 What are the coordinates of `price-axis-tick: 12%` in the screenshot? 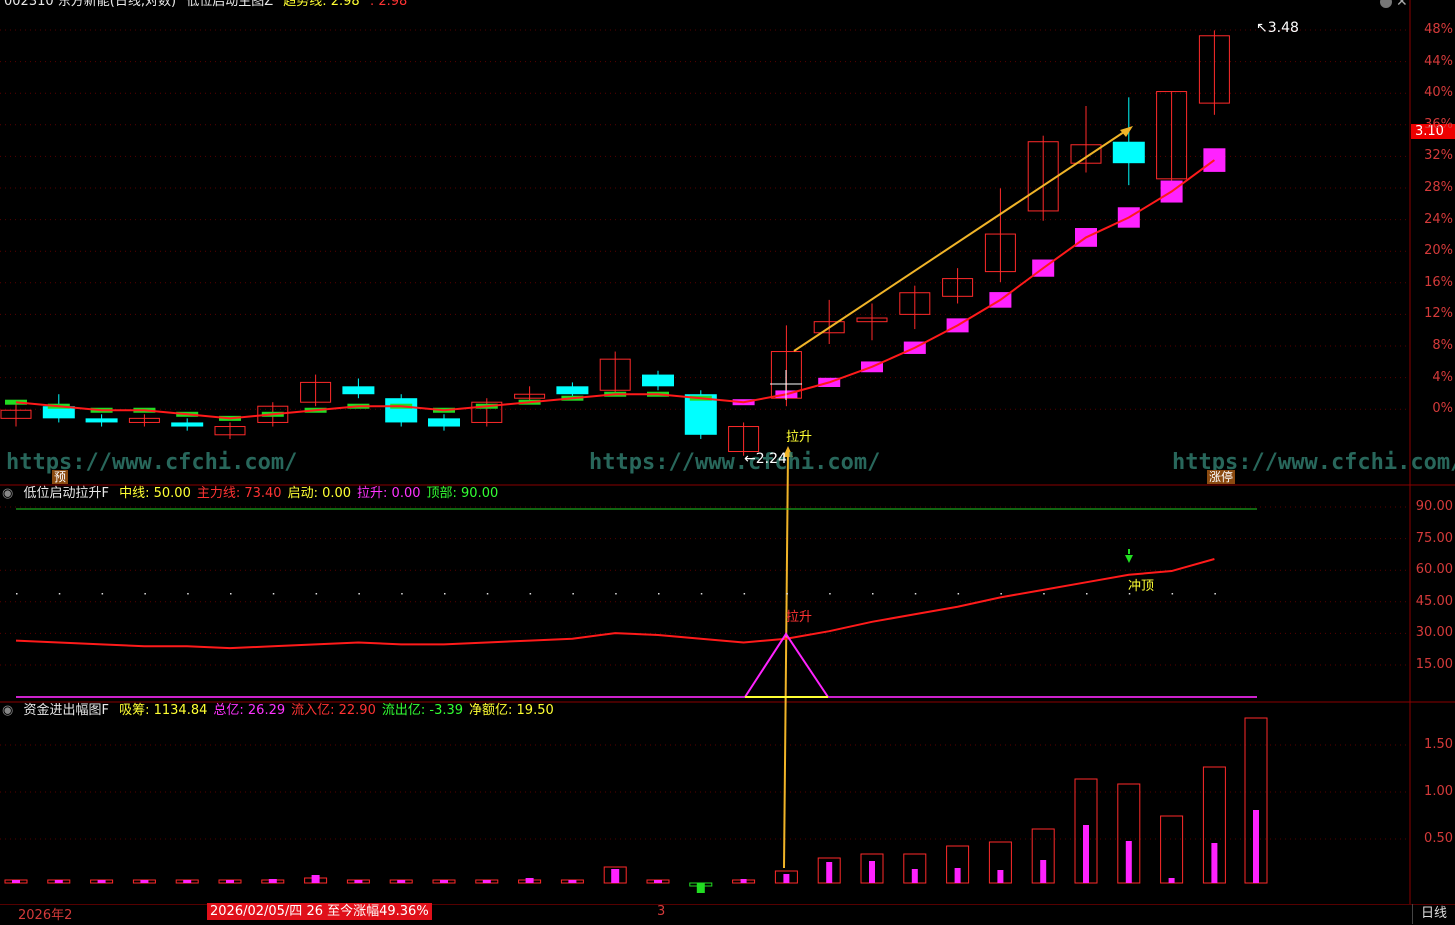 It's located at (1438, 314).